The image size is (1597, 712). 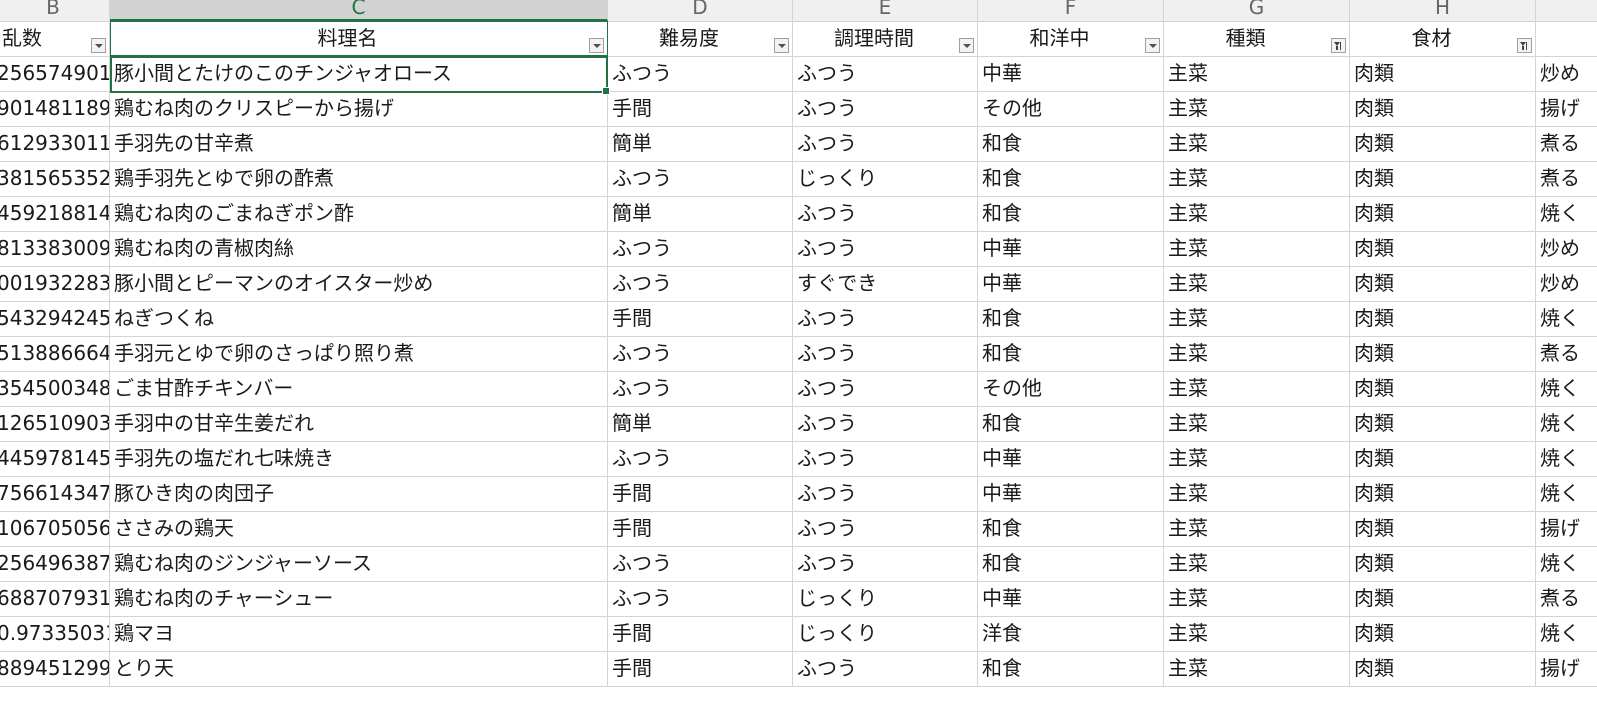 What do you see at coordinates (1443, 10) in the screenshot?
I see `column-letter-h: H` at bounding box center [1443, 10].